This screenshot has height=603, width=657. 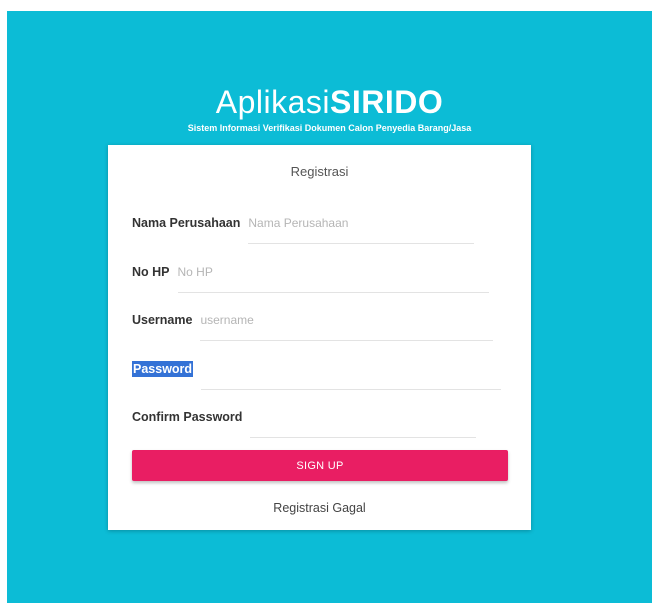 What do you see at coordinates (387, 102) in the screenshot?
I see `app-title-bold: SIRIDO` at bounding box center [387, 102].